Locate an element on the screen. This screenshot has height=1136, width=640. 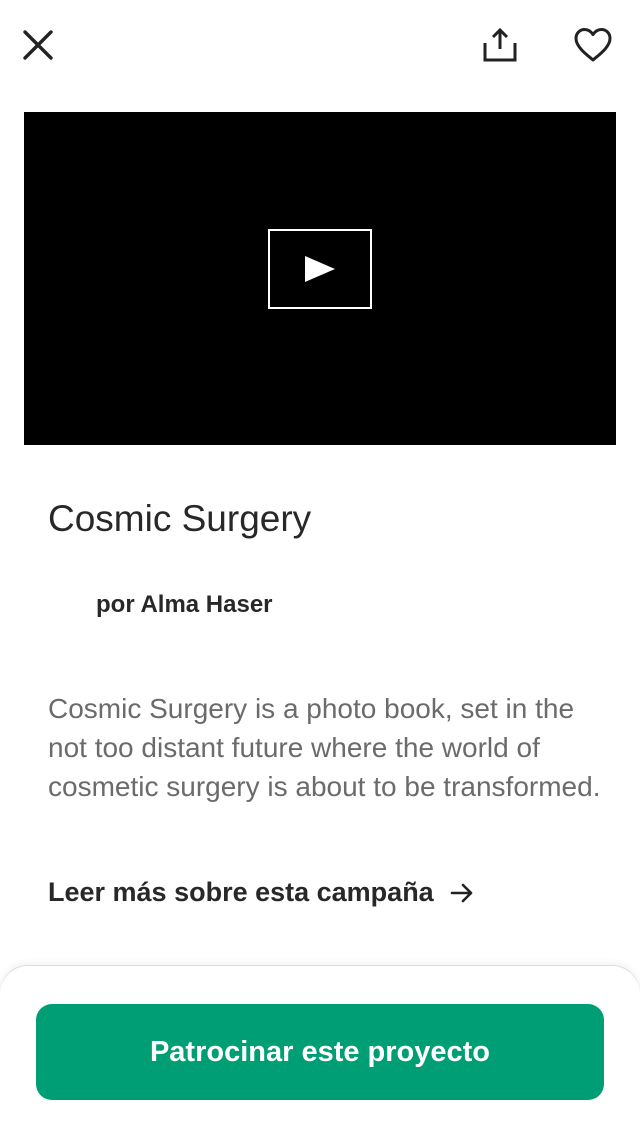
close-button is located at coordinates (38, 45).